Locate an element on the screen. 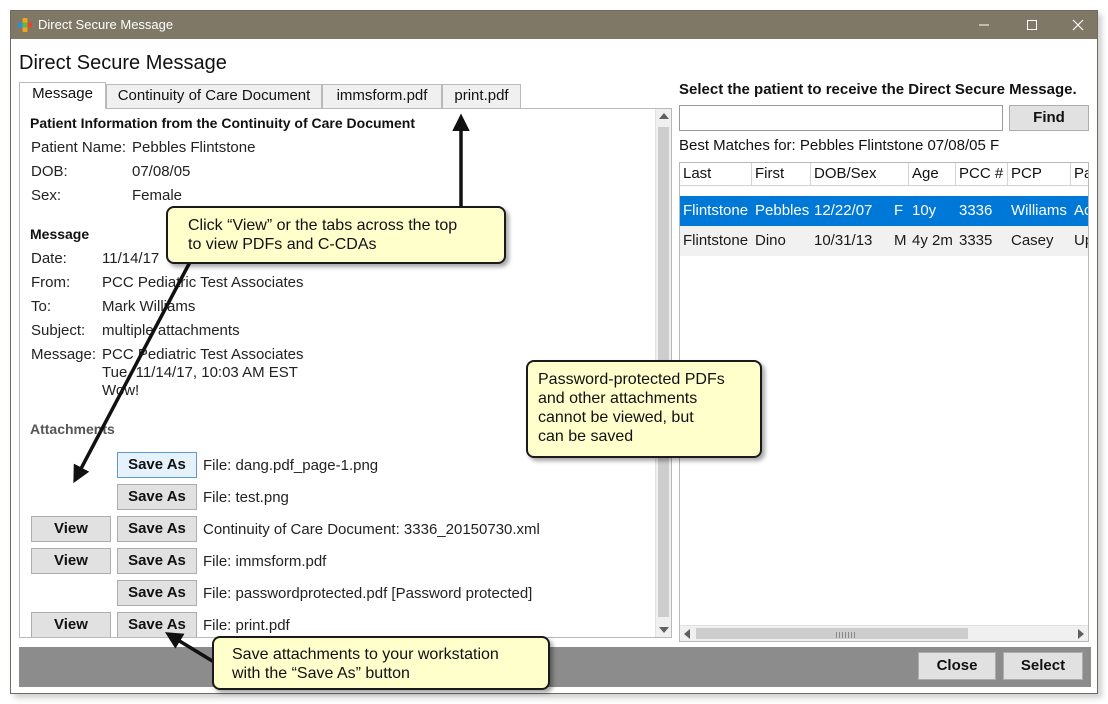  cell-pcp: Williams is located at coordinates (1039, 210).